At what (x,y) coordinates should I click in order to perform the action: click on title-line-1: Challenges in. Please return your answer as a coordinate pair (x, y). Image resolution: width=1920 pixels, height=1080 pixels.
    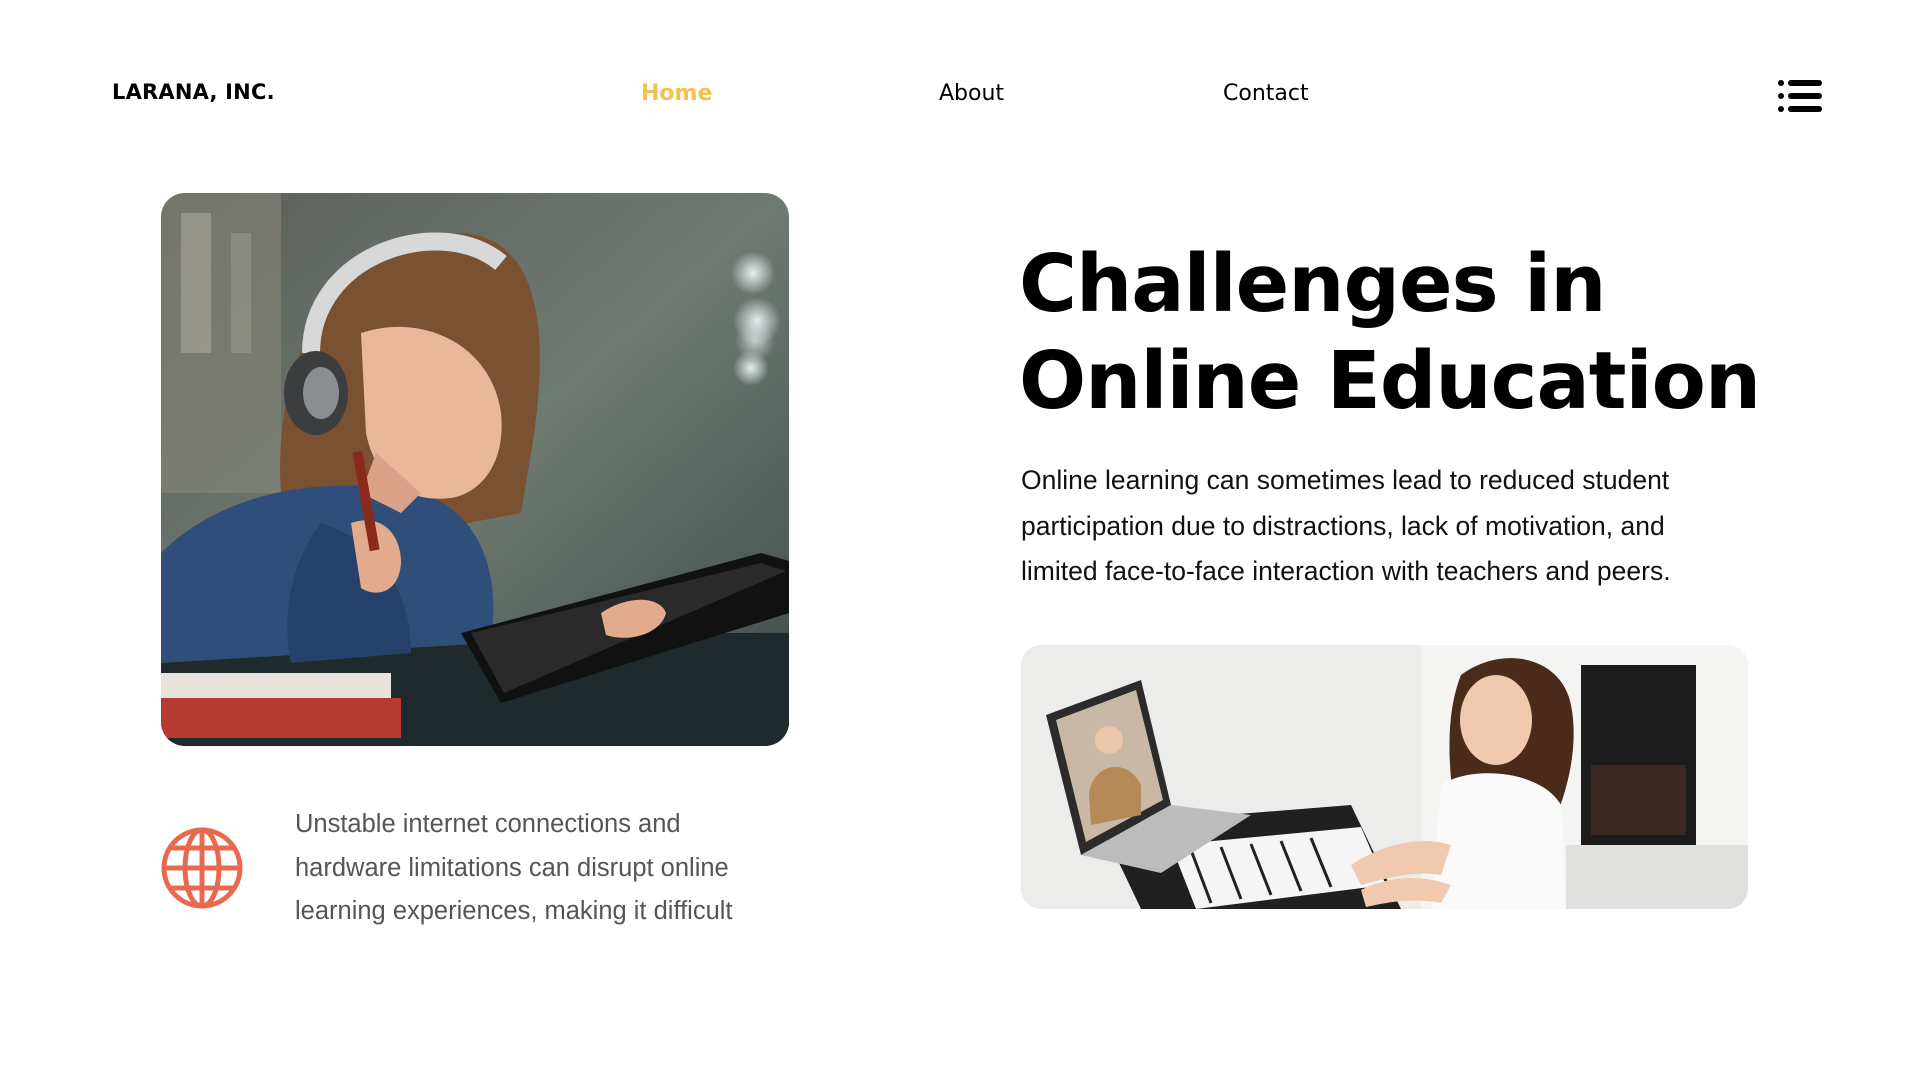
    Looking at the image, I should click on (1312, 284).